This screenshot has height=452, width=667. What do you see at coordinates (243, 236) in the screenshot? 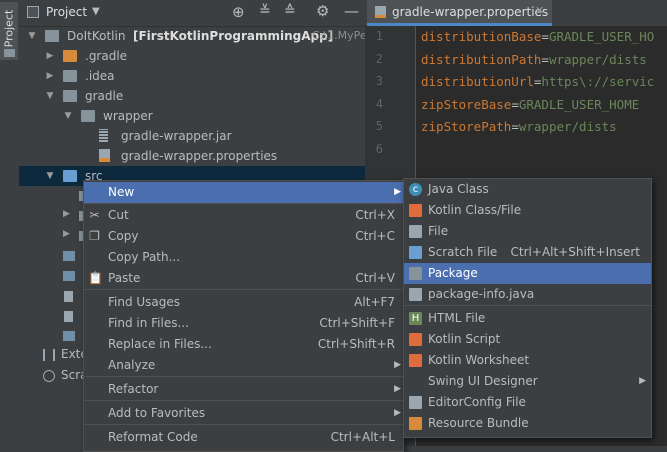
I see `context-menu-item: ❐ Copy Ctrl+C` at bounding box center [243, 236].